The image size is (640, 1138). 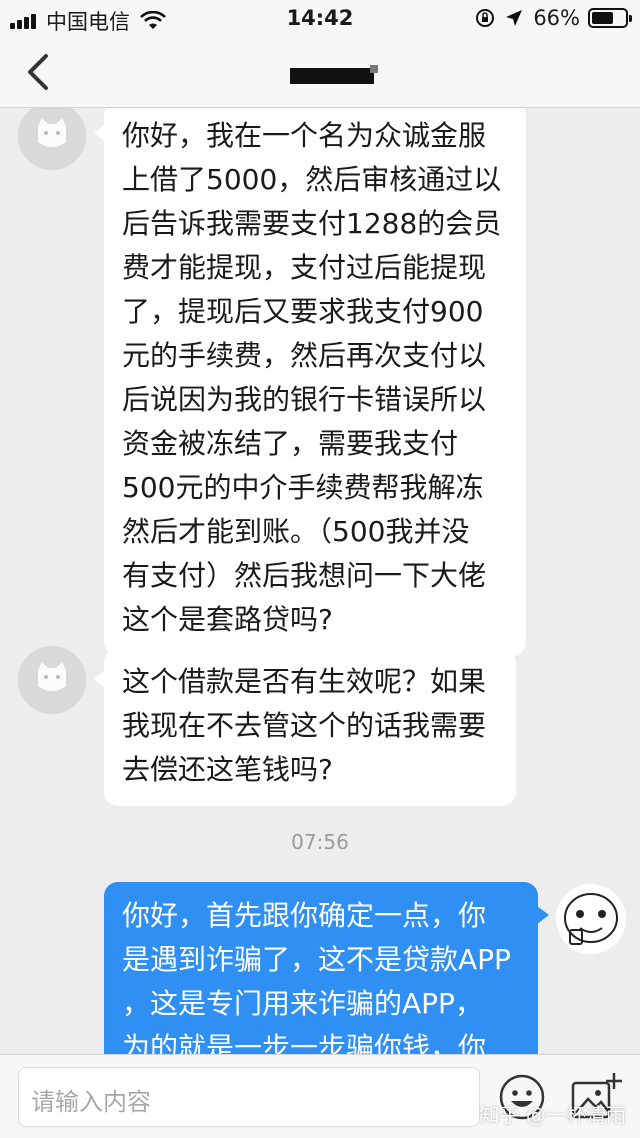 I want to click on input-bar: 请输入内容 知乎 @一杯清雨, so click(x=320, y=1096).